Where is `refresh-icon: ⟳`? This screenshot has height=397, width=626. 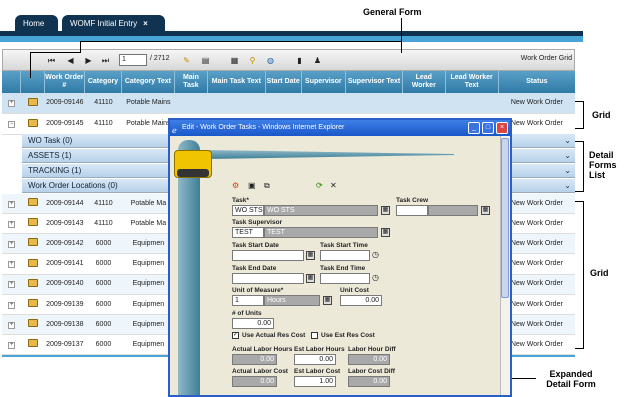
refresh-icon: ⟳ is located at coordinates (319, 185).